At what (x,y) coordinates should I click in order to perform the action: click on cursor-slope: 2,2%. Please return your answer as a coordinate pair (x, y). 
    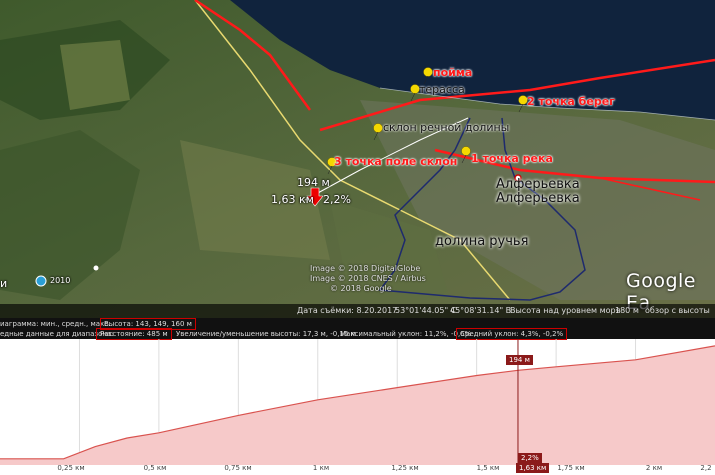
    Looking at the image, I should click on (337, 199).